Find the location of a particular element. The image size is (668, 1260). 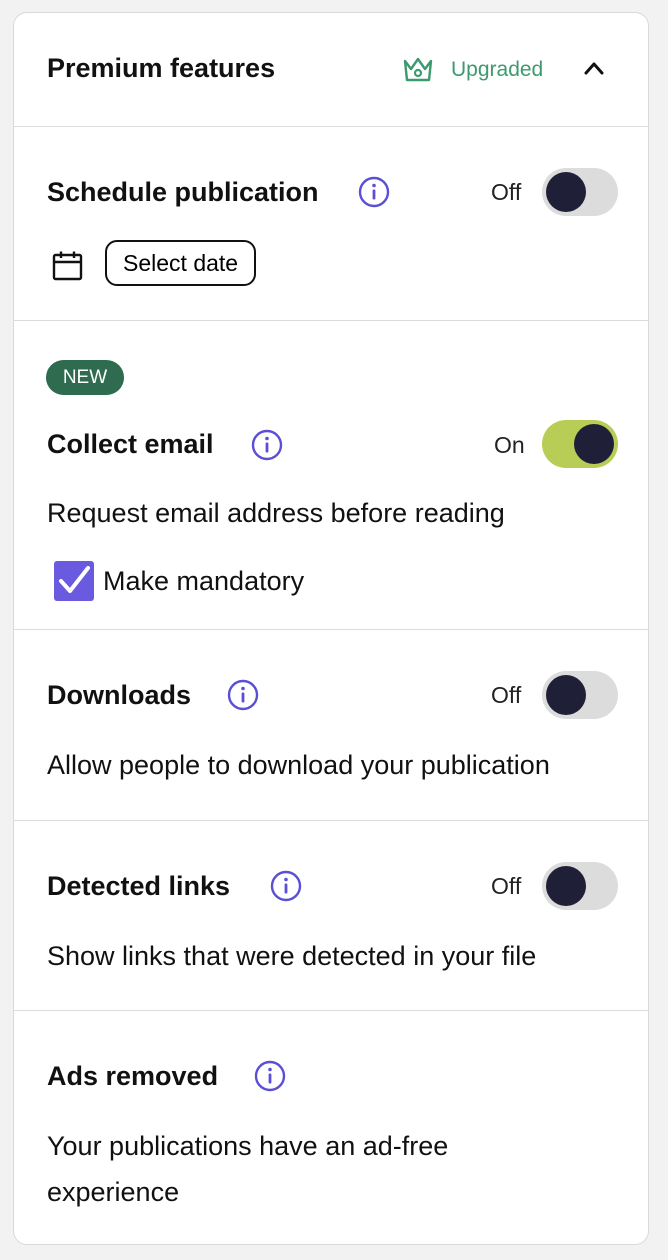

upgraded-status: Upgraded is located at coordinates (497, 69).